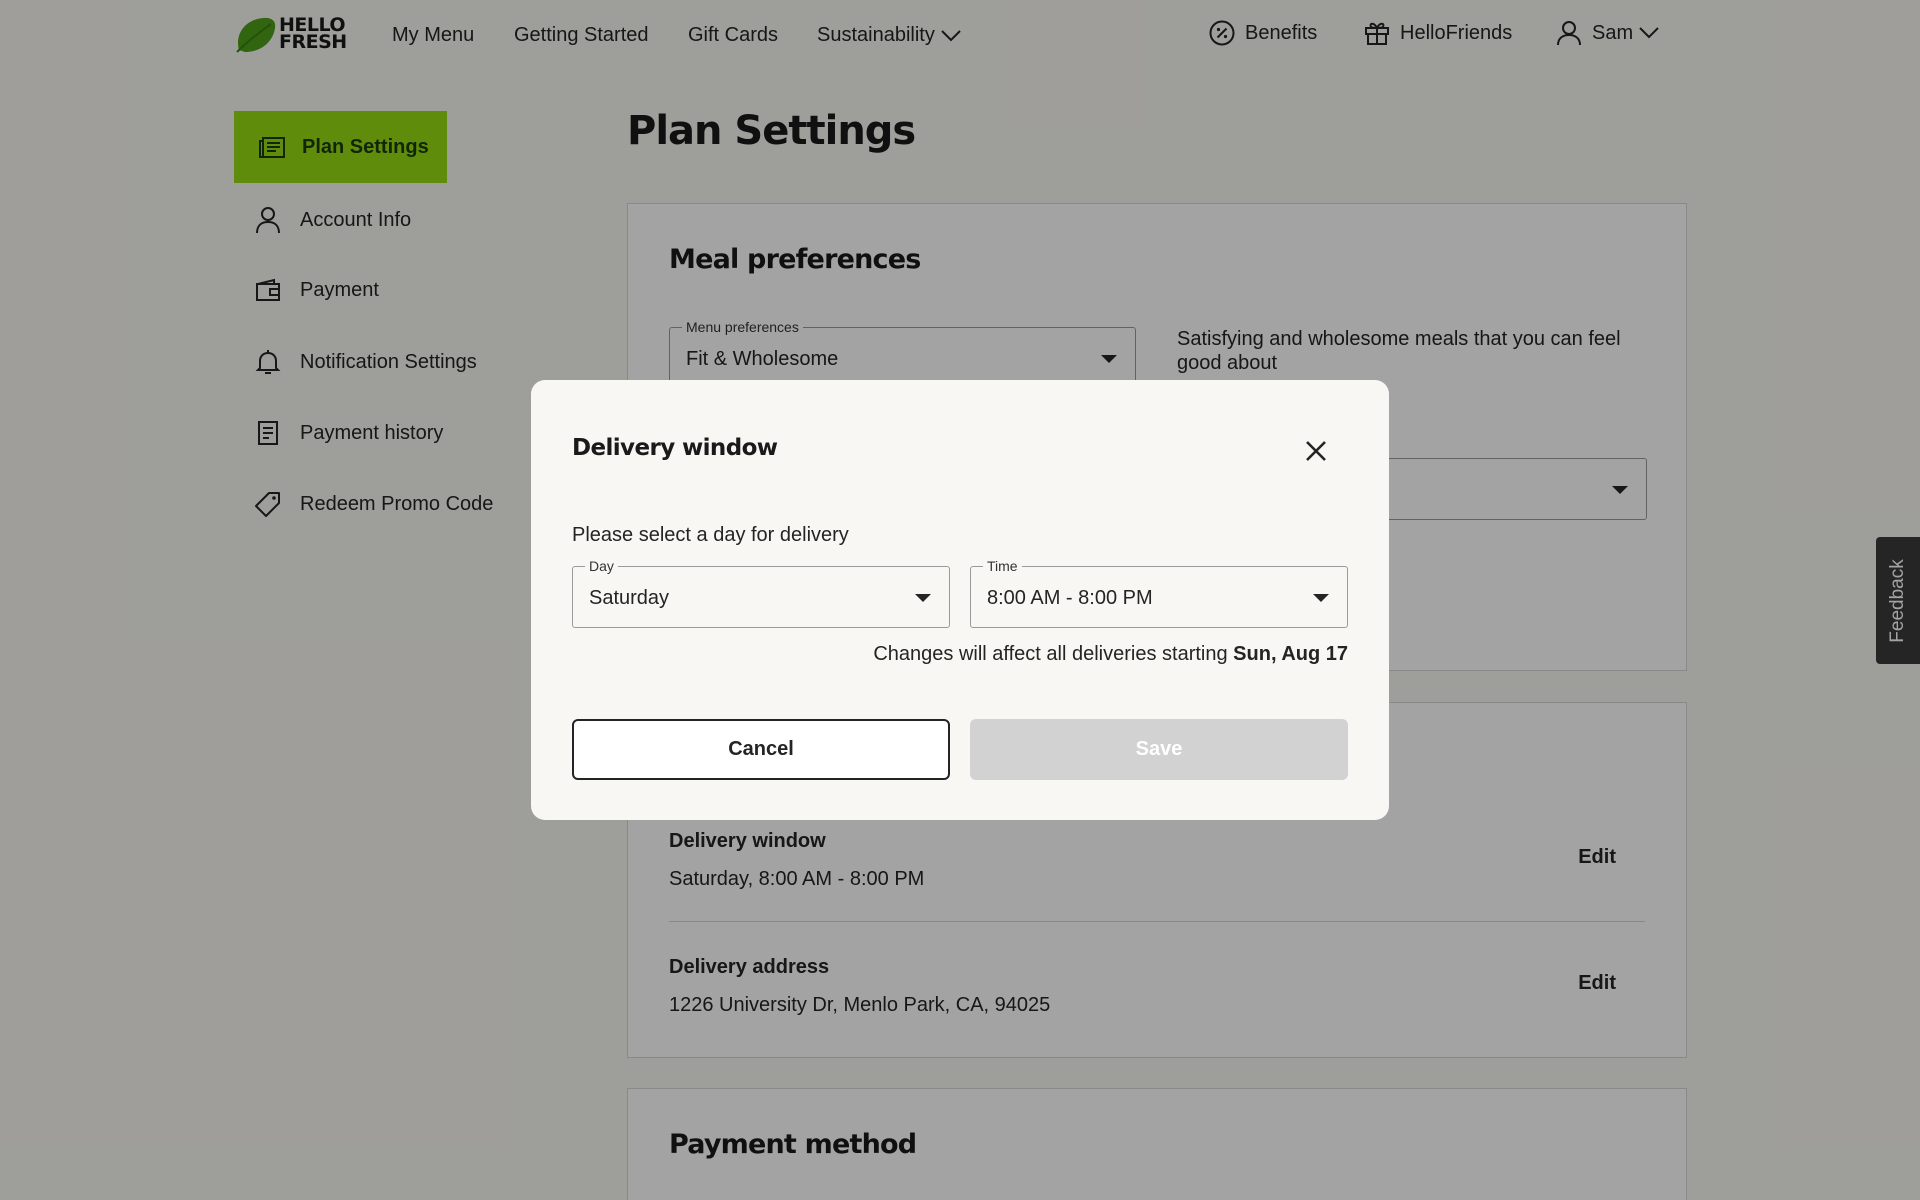 This screenshot has height=1200, width=1920. I want to click on close-icon, so click(1316, 451).